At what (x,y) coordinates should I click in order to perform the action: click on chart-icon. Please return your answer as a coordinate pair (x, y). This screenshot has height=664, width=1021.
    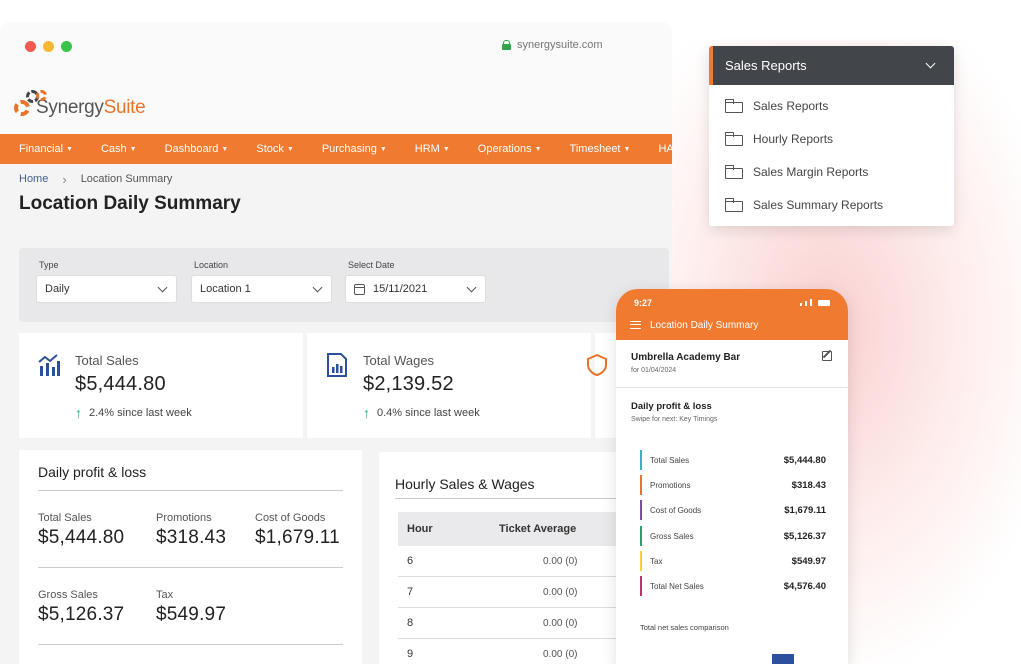
    Looking at the image, I should click on (49, 365).